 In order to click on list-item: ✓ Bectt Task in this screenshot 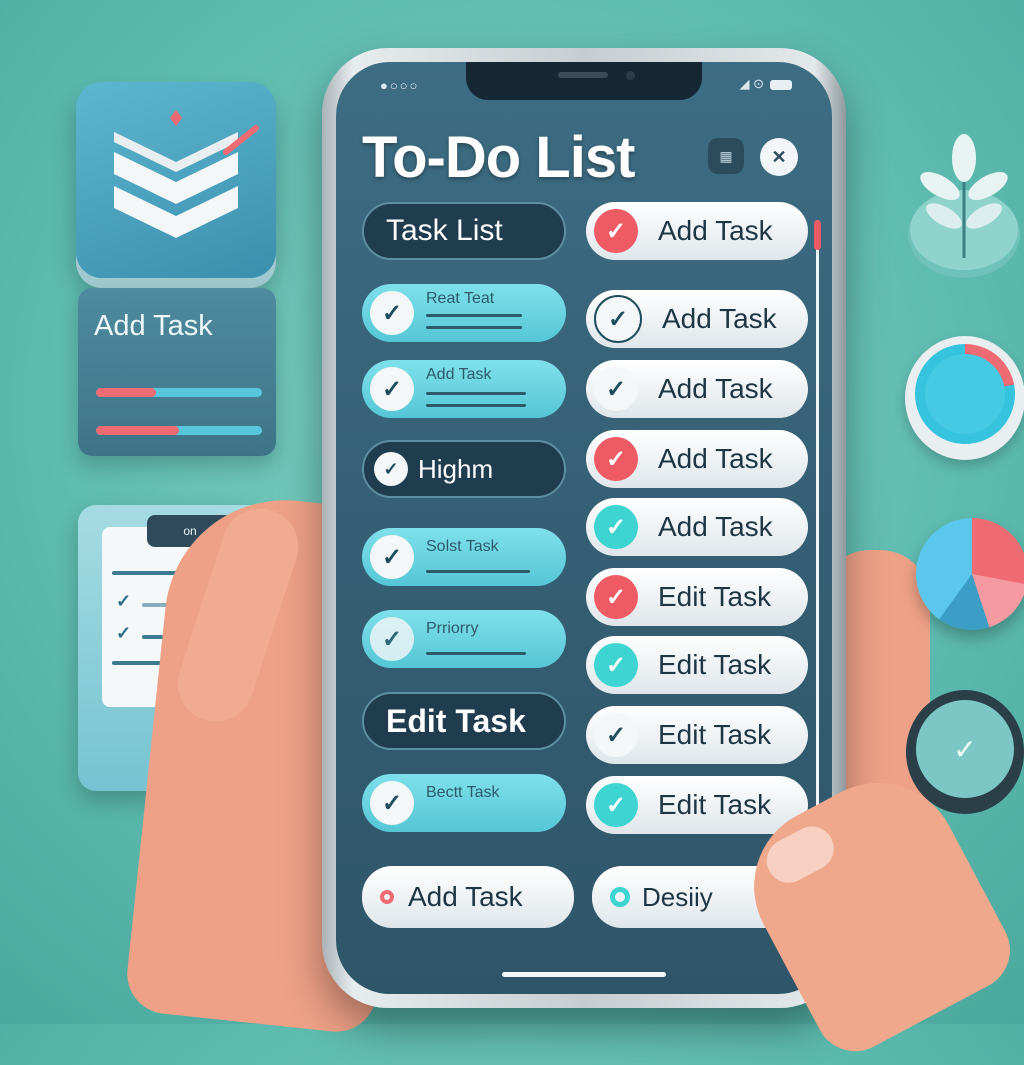, I will do `click(464, 803)`.